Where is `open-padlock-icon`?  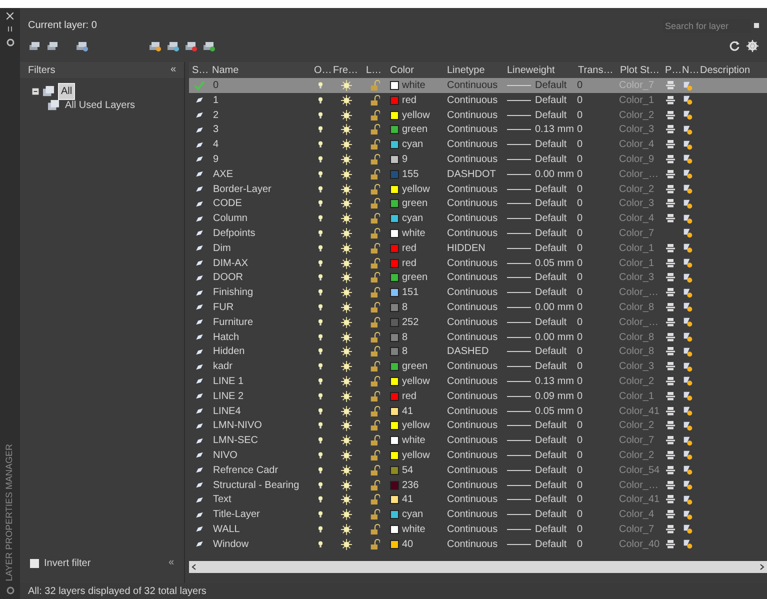
open-padlock-icon is located at coordinates (375, 248).